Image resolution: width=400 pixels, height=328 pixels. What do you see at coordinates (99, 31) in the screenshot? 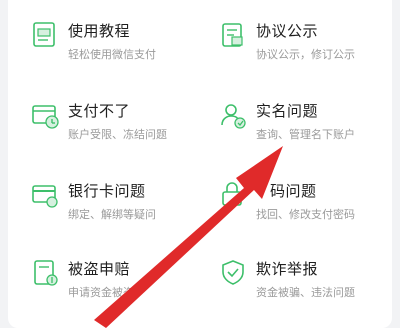
I see `tutorial-title: 使用教程` at bounding box center [99, 31].